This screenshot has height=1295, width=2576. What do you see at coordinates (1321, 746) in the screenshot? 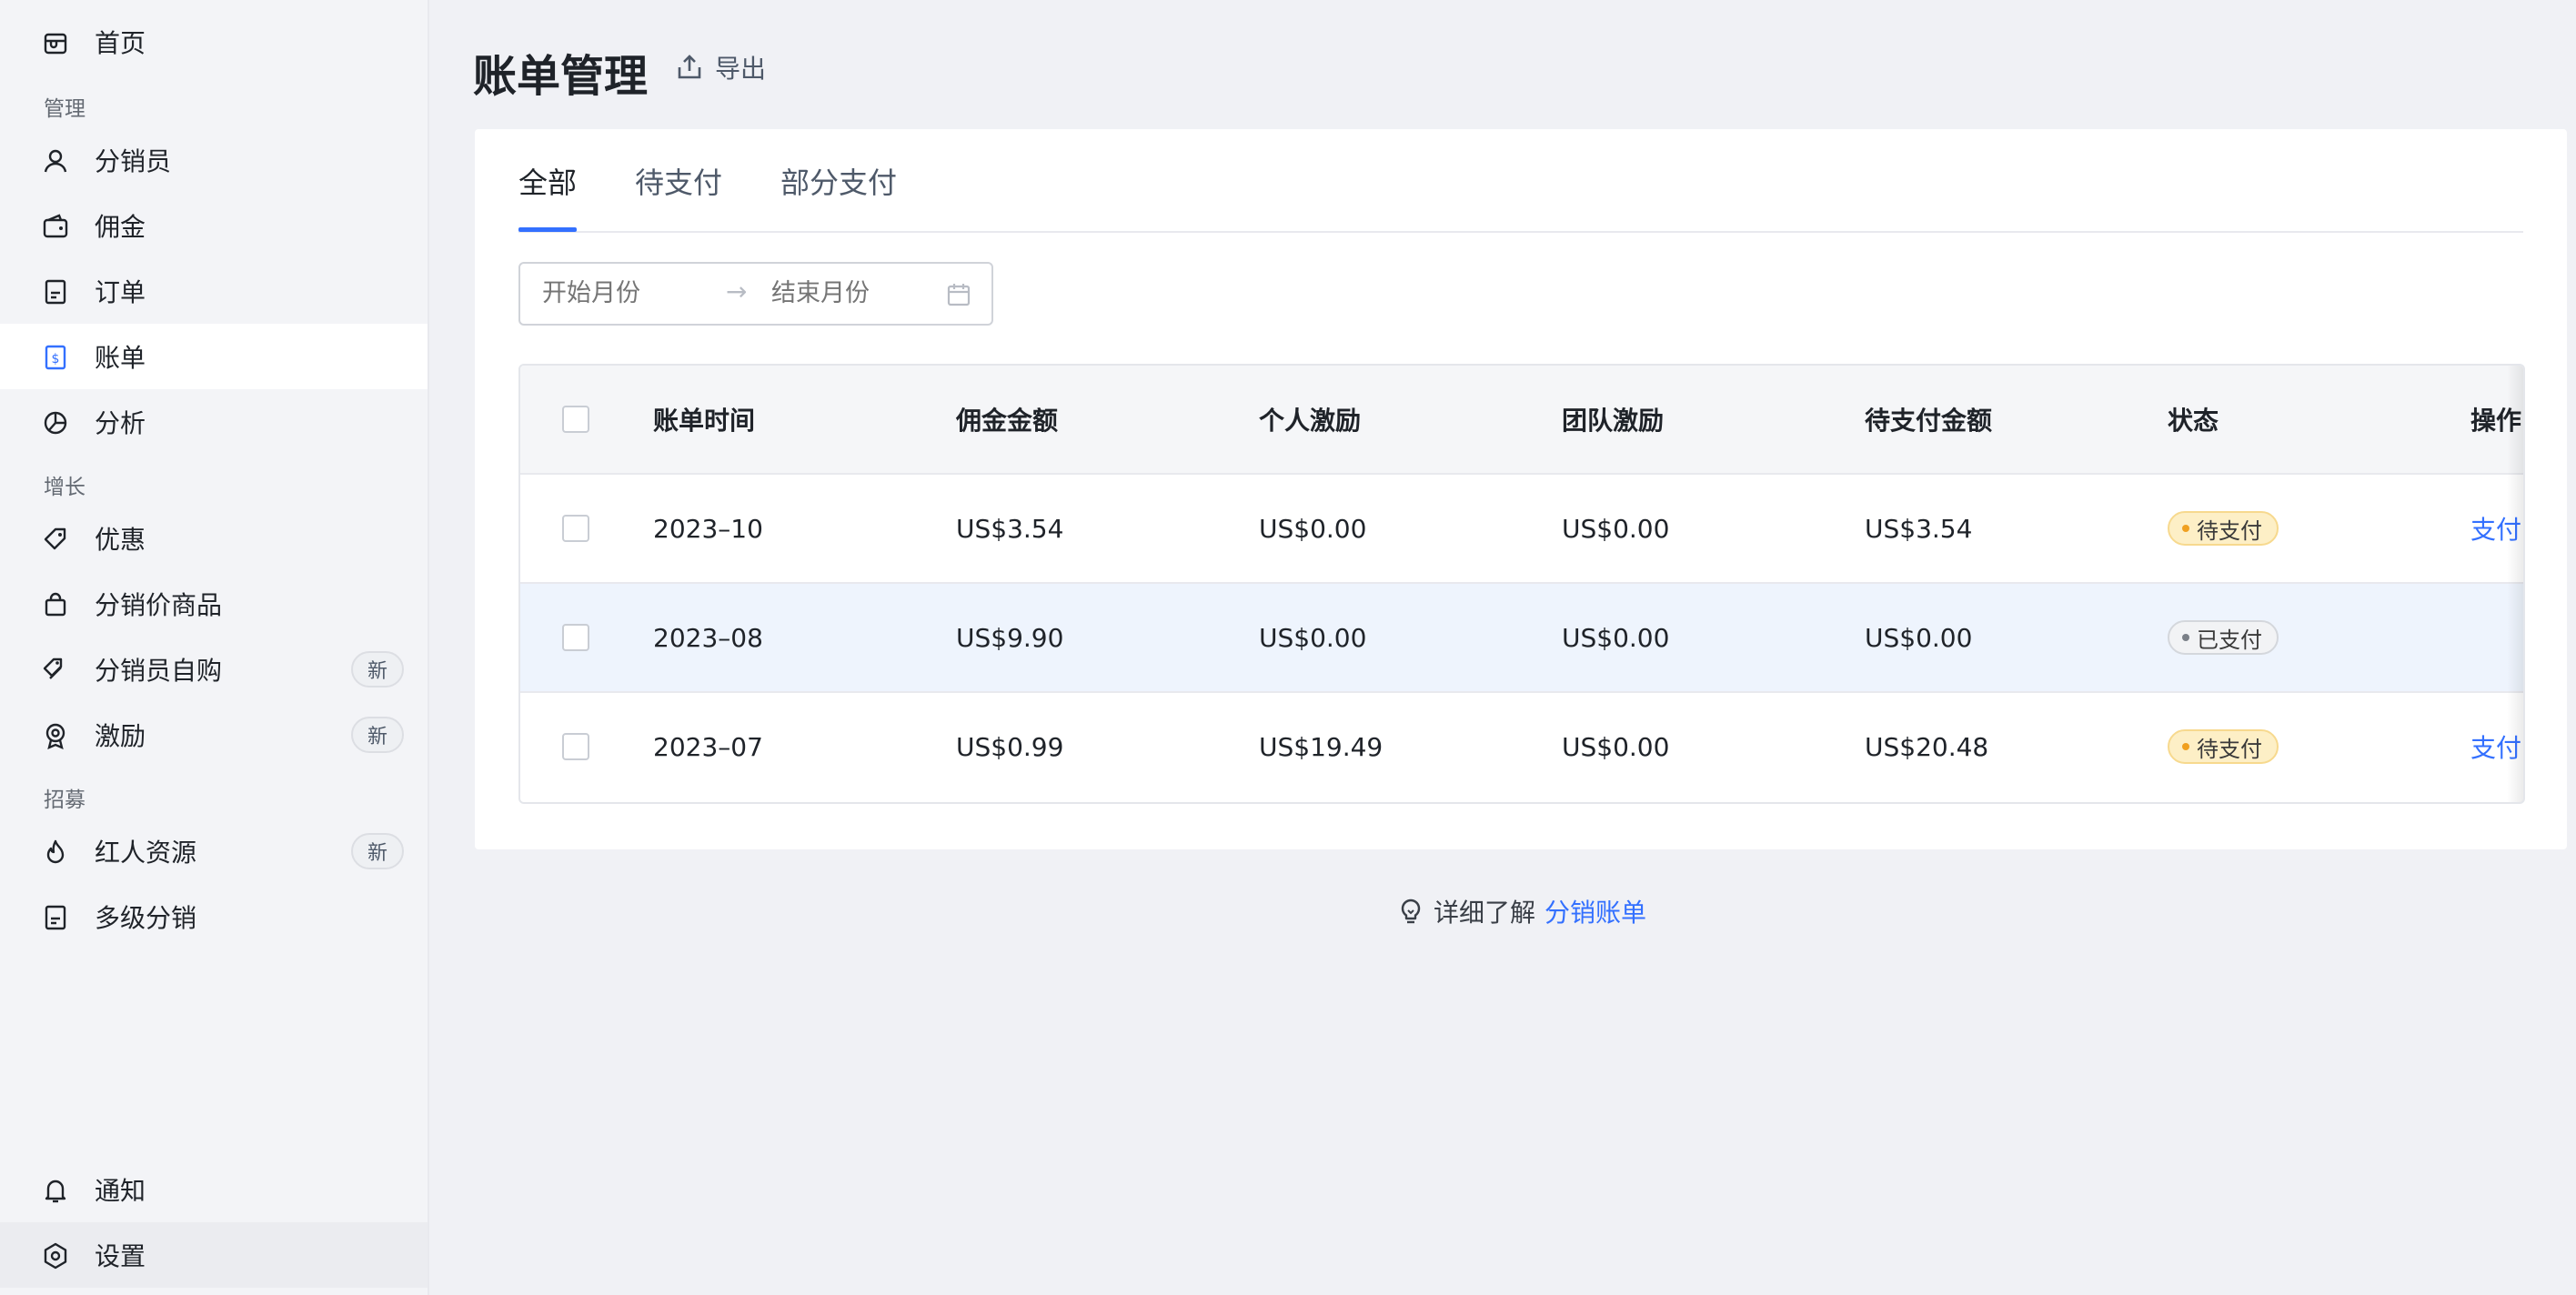
I see `personal-incentive: US$19.49` at bounding box center [1321, 746].